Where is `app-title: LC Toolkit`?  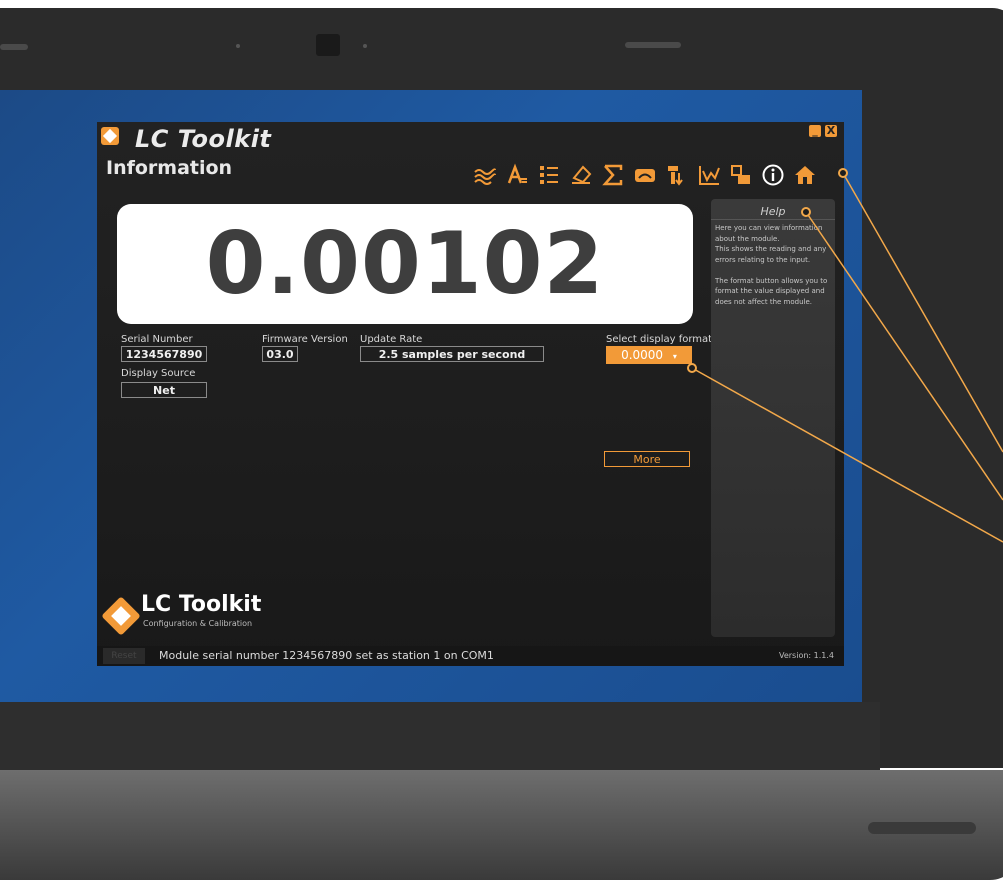 app-title: LC Toolkit is located at coordinates (203, 139).